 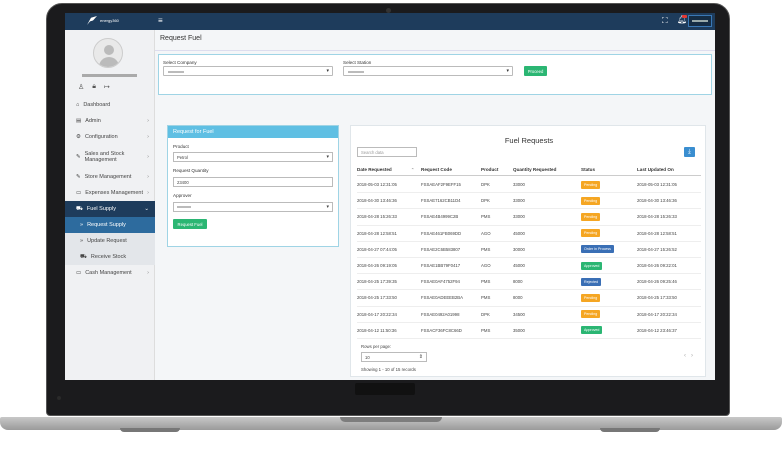 I want to click on table-cell: 2018-04-25 17:33:50, so click(x=657, y=298).